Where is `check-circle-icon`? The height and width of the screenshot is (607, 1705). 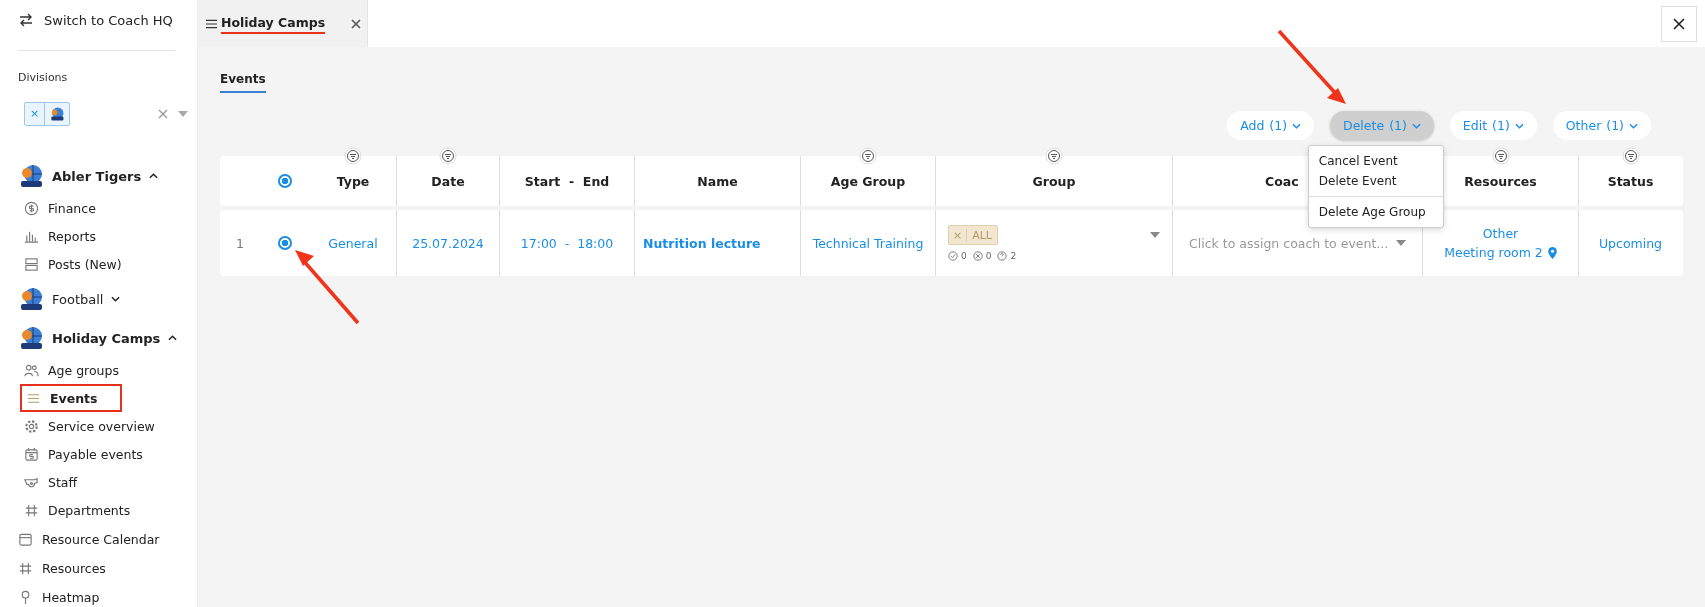
check-circle-icon is located at coordinates (953, 256).